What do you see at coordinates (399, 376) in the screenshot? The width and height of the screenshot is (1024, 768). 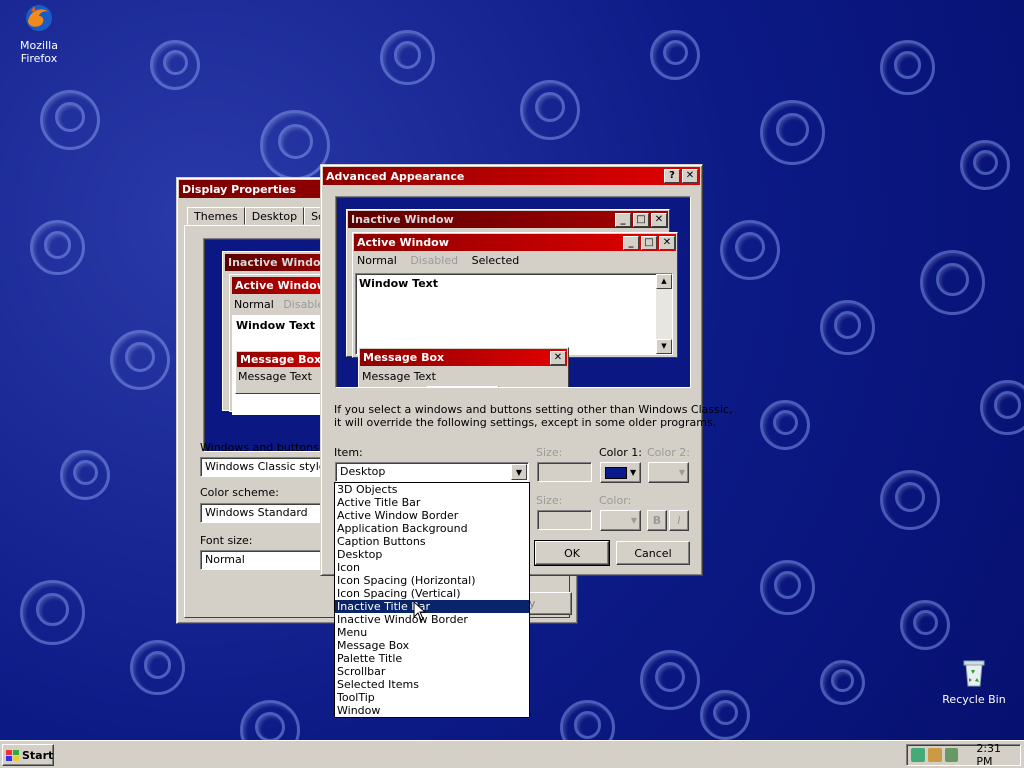 I see `preview-msgbox-text: Message Text` at bounding box center [399, 376].